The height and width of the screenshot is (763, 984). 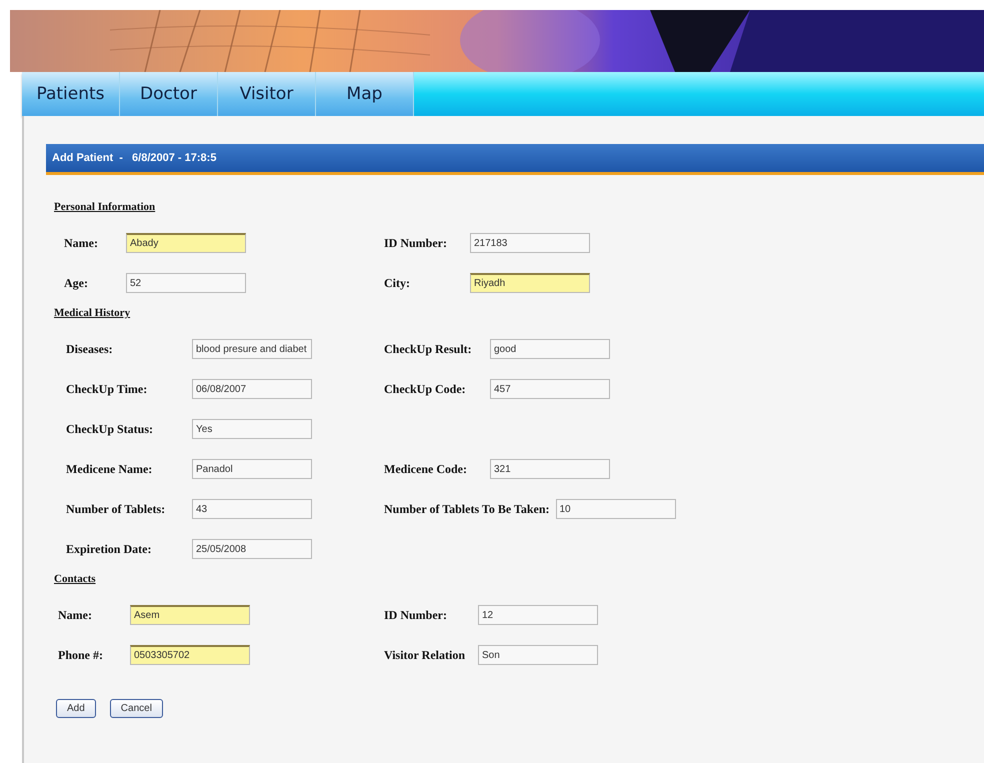 I want to click on field-label: Diseases:, so click(x=90, y=349).